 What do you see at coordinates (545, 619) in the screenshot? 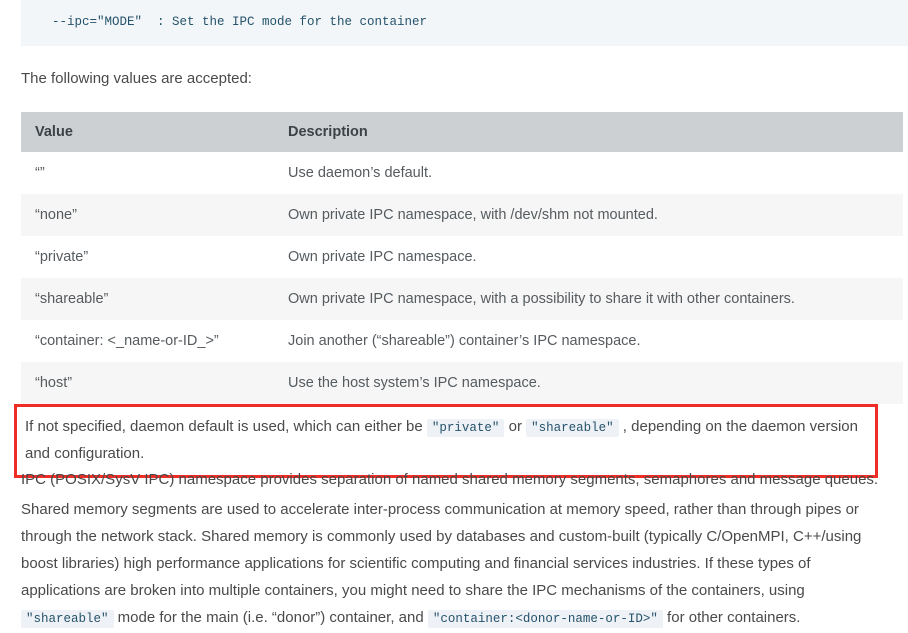
I see `inline-code-container-donor: "container:<donor-name-or-ID>"` at bounding box center [545, 619].